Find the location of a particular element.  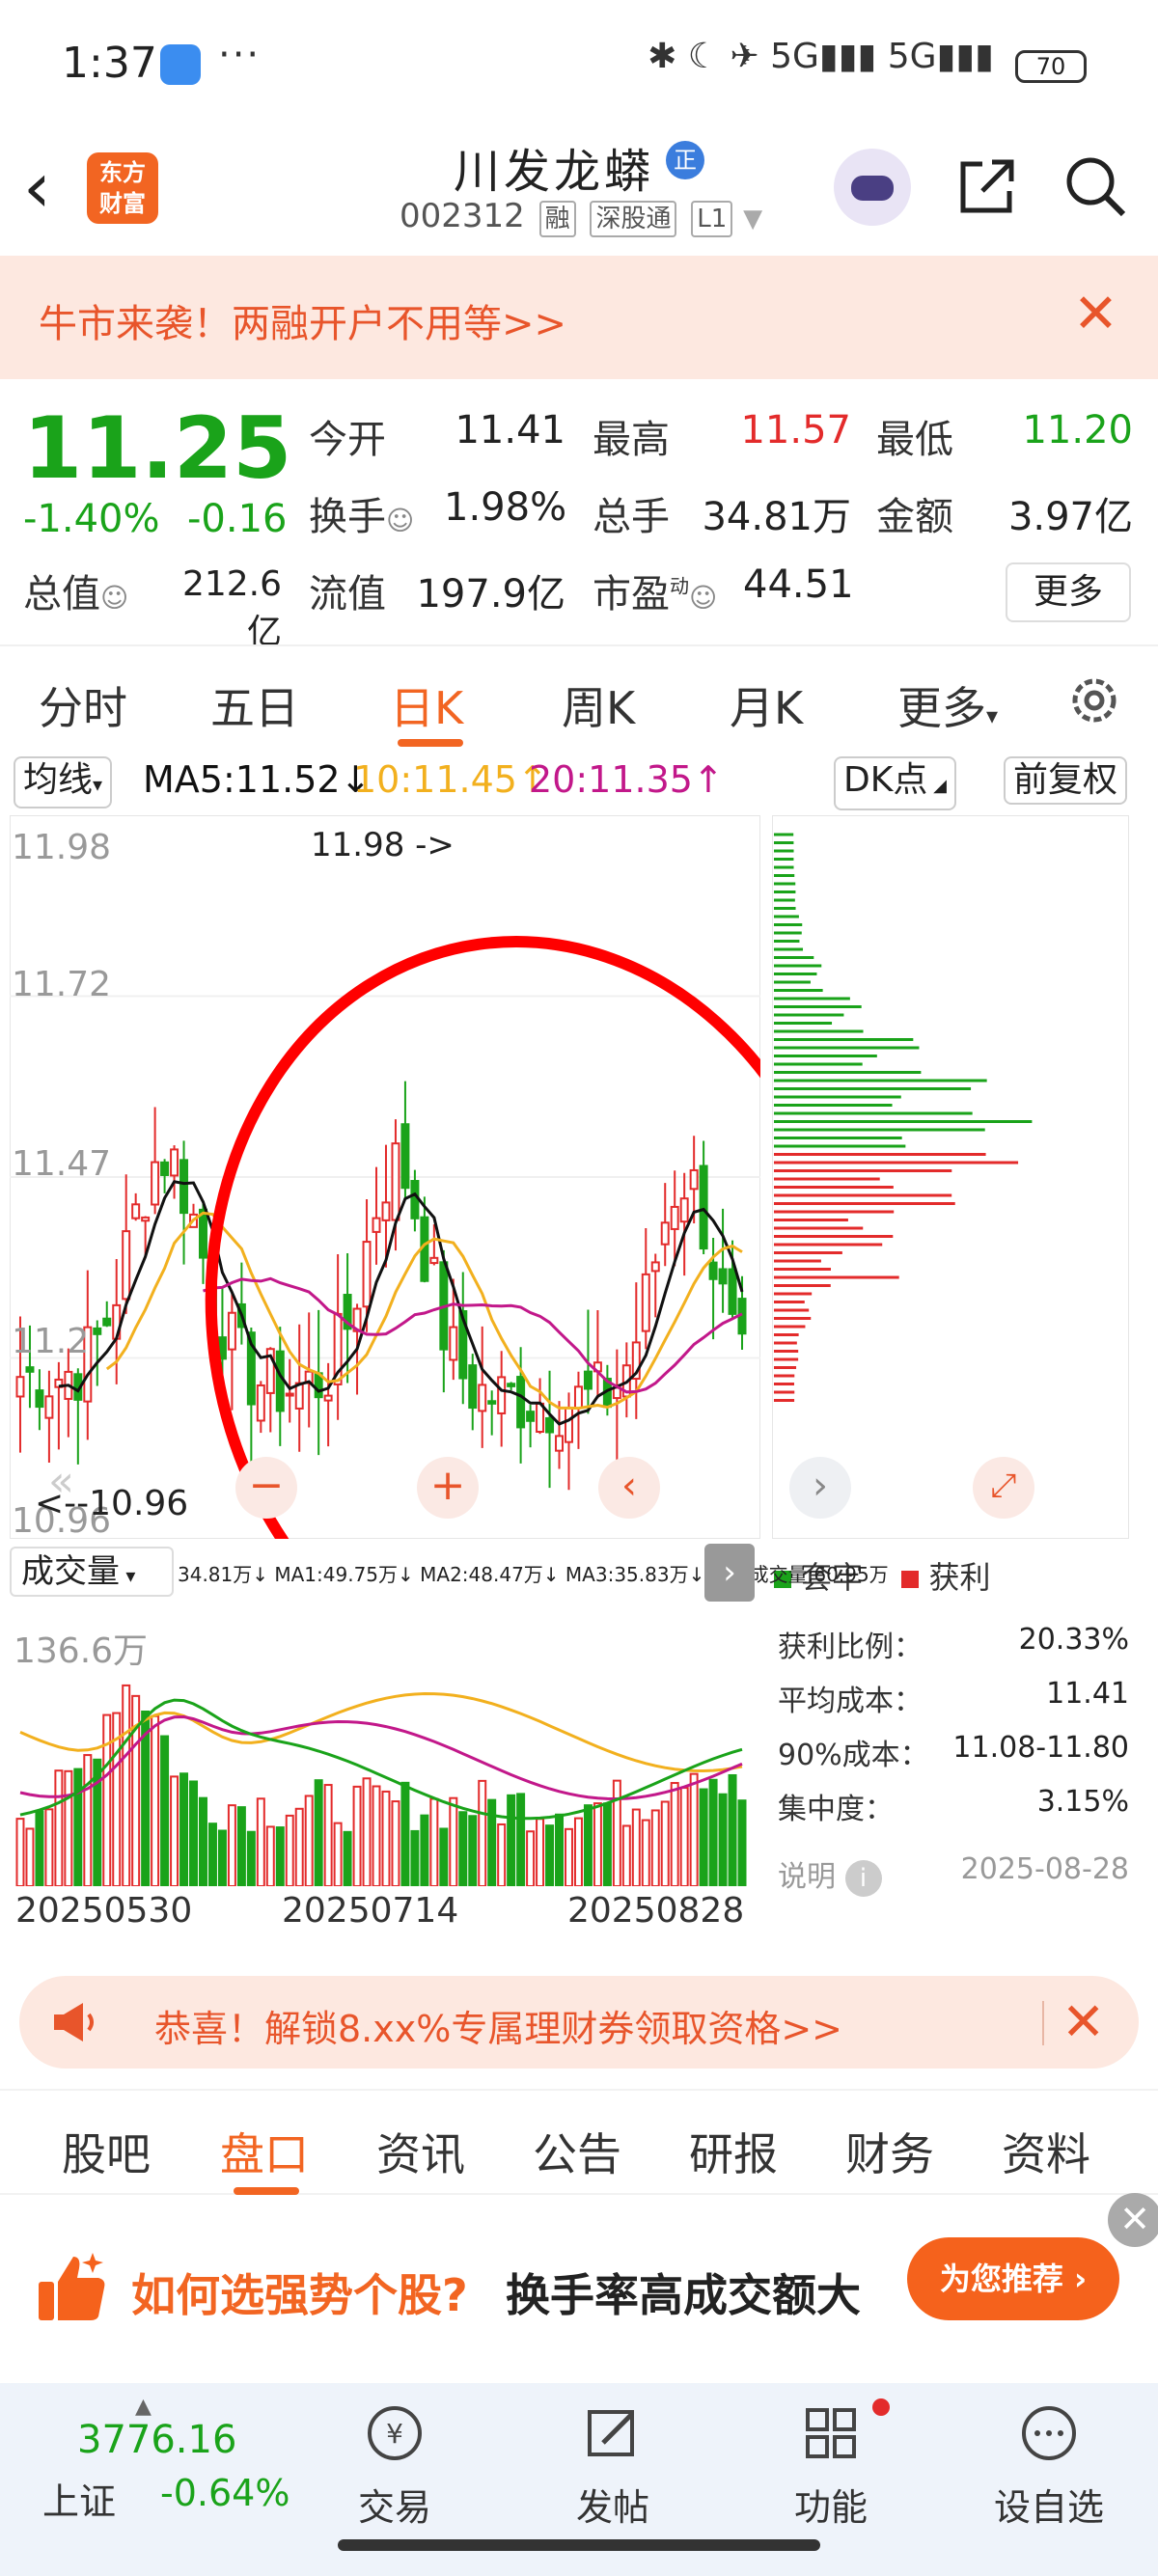

stock-picking-ad: 如何选强势个股? 换手率高成交额大 为您推荐 › ✕ is located at coordinates (579, 2287).